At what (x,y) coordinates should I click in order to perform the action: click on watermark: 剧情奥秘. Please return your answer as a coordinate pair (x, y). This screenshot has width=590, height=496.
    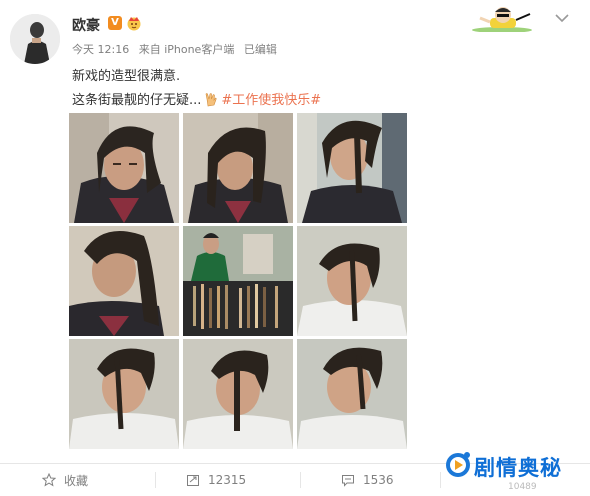
    Looking at the image, I should click on (505, 466).